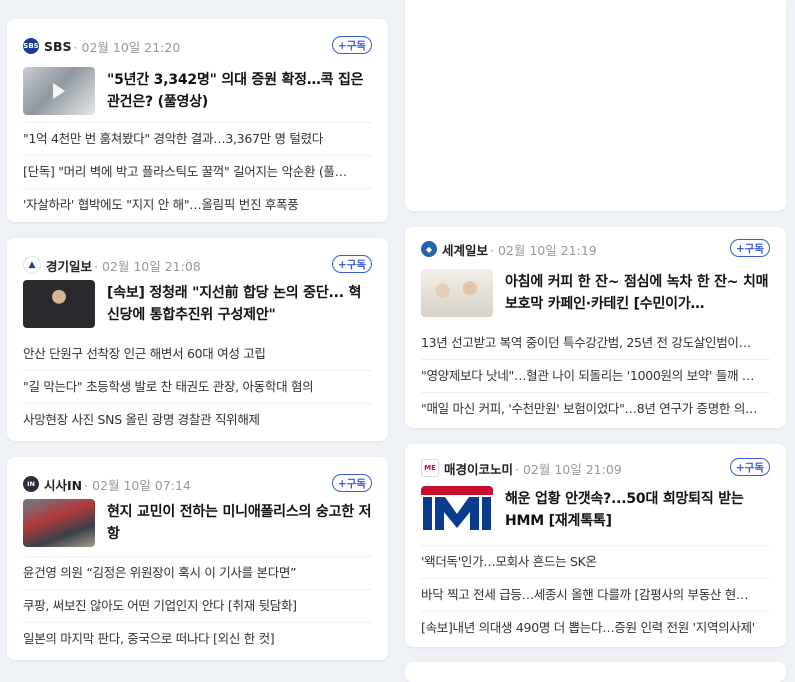 The image size is (795, 682). Describe the element at coordinates (478, 468) in the screenshot. I see `press-name: 매경이코노미` at that location.